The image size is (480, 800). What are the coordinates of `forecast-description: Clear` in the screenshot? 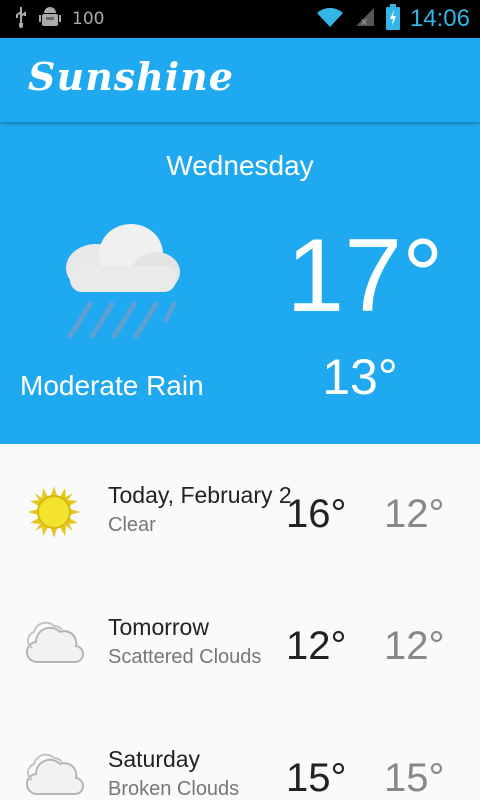 It's located at (132, 525).